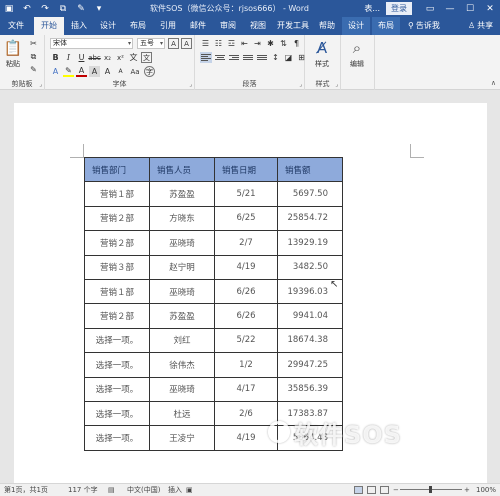  What do you see at coordinates (190, 84) in the screenshot?
I see `font-launcher-icon: ⌟` at bounding box center [190, 84].